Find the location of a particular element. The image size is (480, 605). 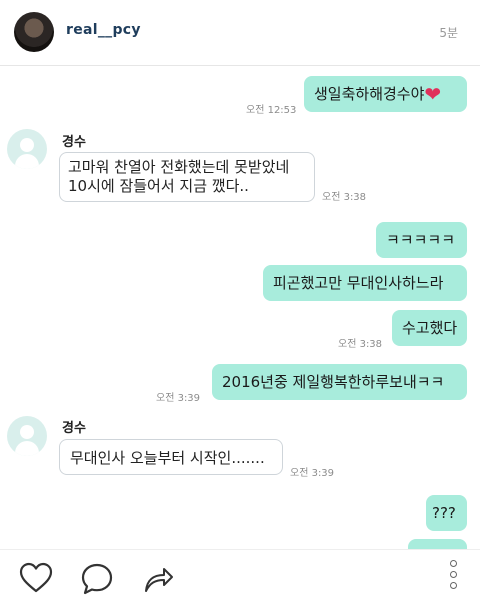

message-bubble: ??? is located at coordinates (446, 513).